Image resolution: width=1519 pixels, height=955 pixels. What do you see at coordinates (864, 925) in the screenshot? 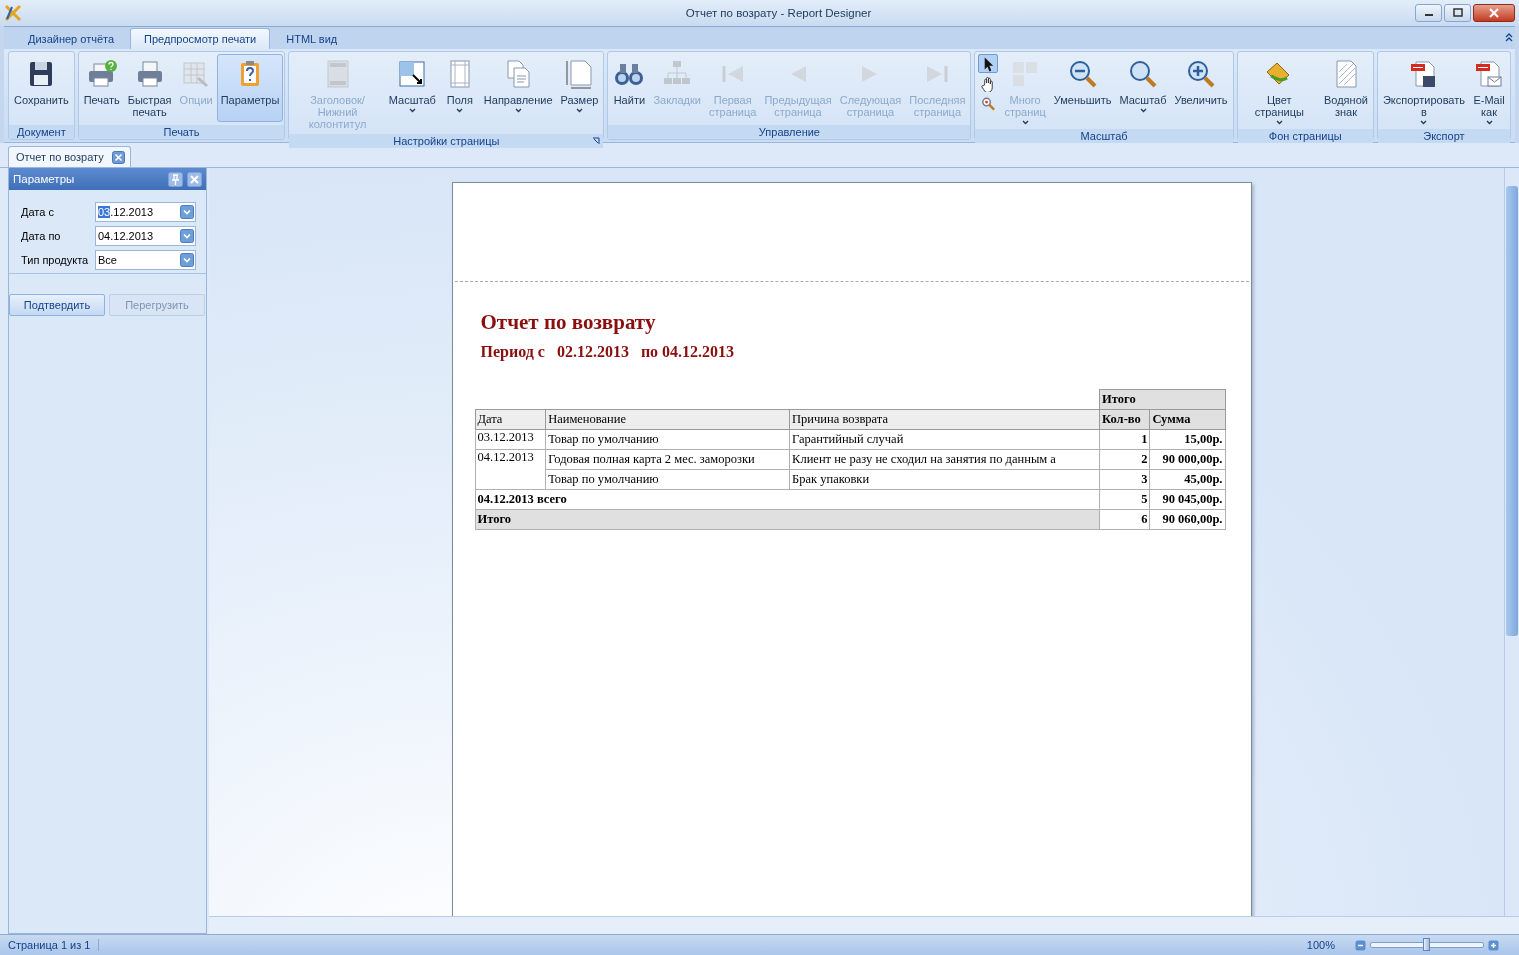
I see `horizontal-scrollbar` at bounding box center [864, 925].